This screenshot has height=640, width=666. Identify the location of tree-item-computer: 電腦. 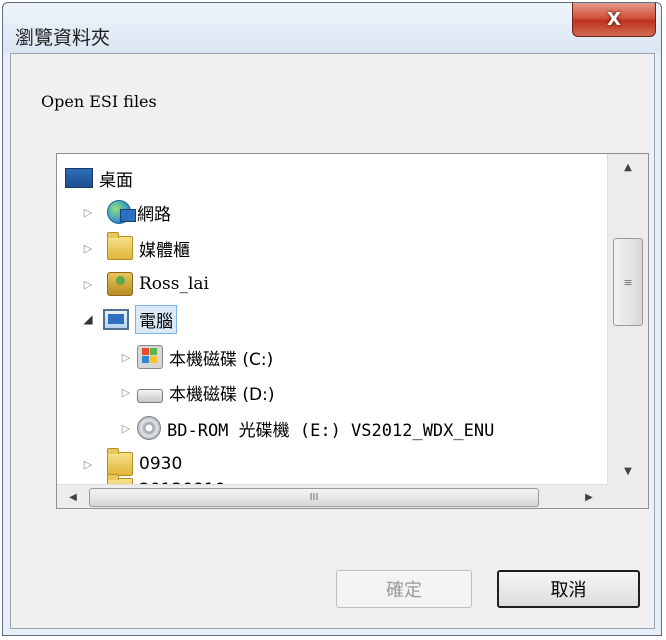
(140, 319).